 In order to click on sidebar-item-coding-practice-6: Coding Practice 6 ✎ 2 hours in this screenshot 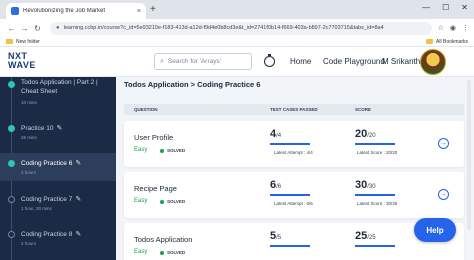, I will do `click(58, 167)`.